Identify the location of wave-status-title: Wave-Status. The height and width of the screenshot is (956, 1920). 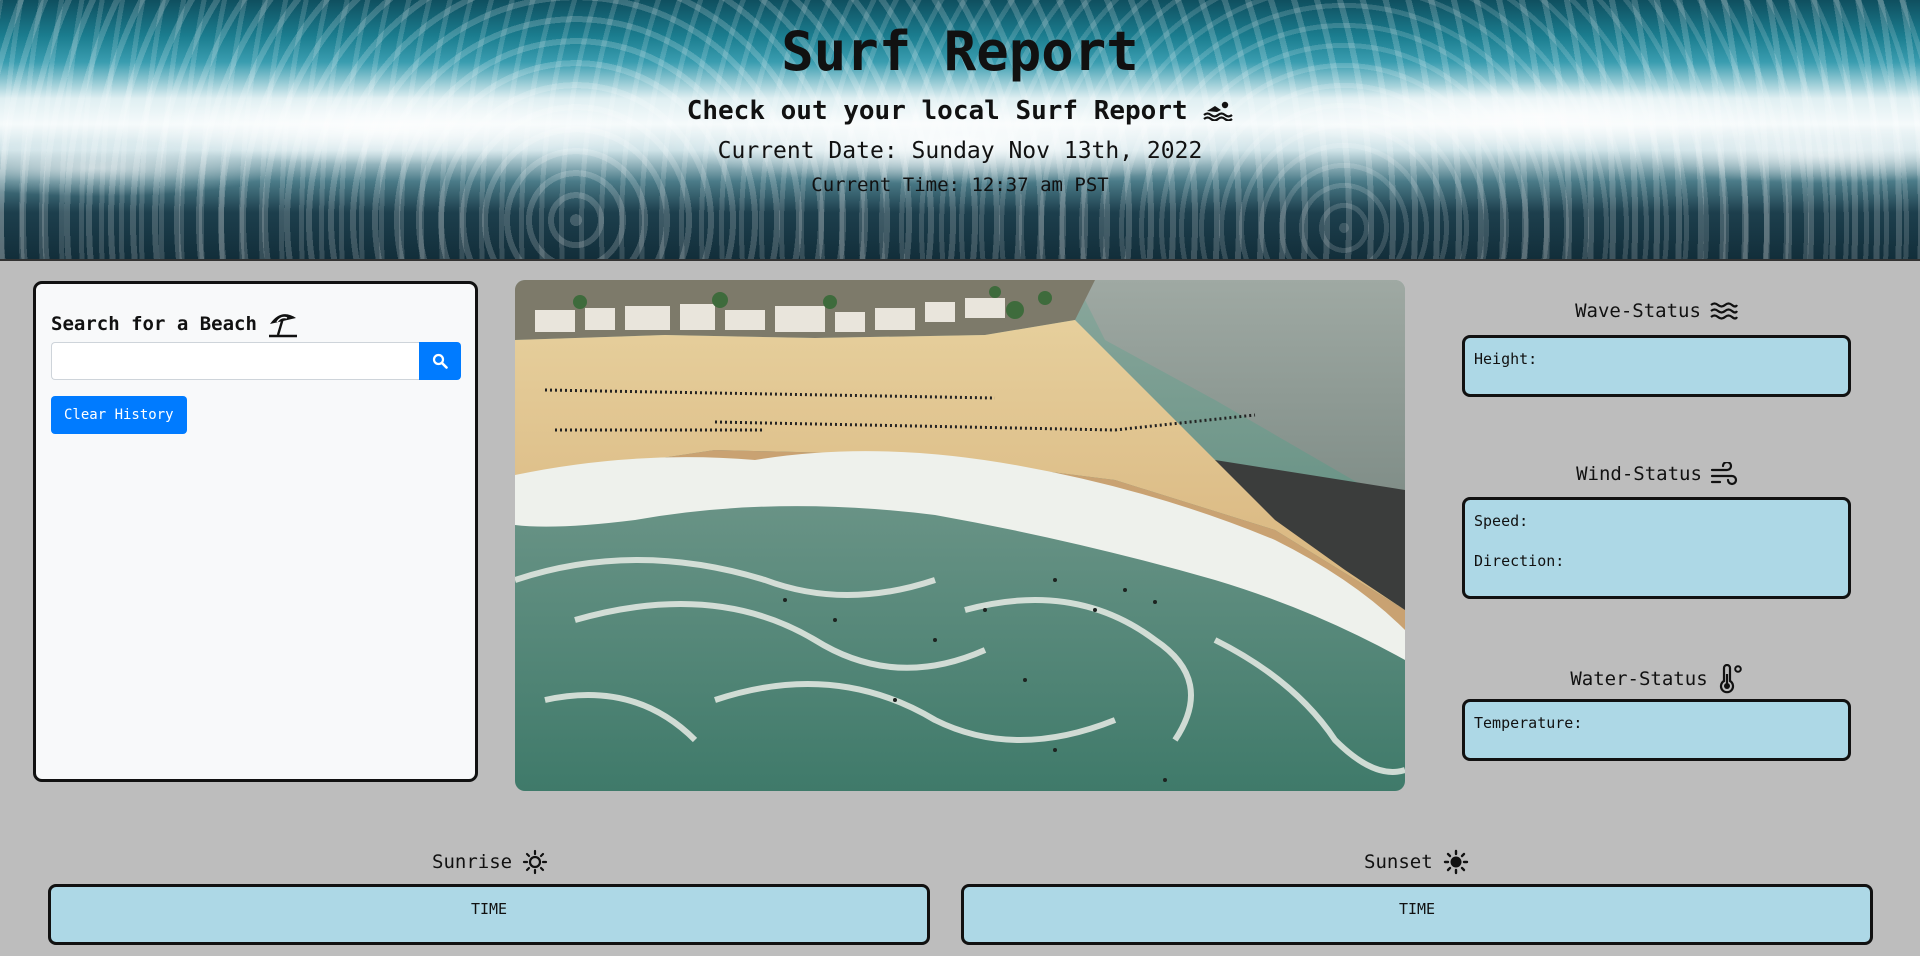
(1657, 311).